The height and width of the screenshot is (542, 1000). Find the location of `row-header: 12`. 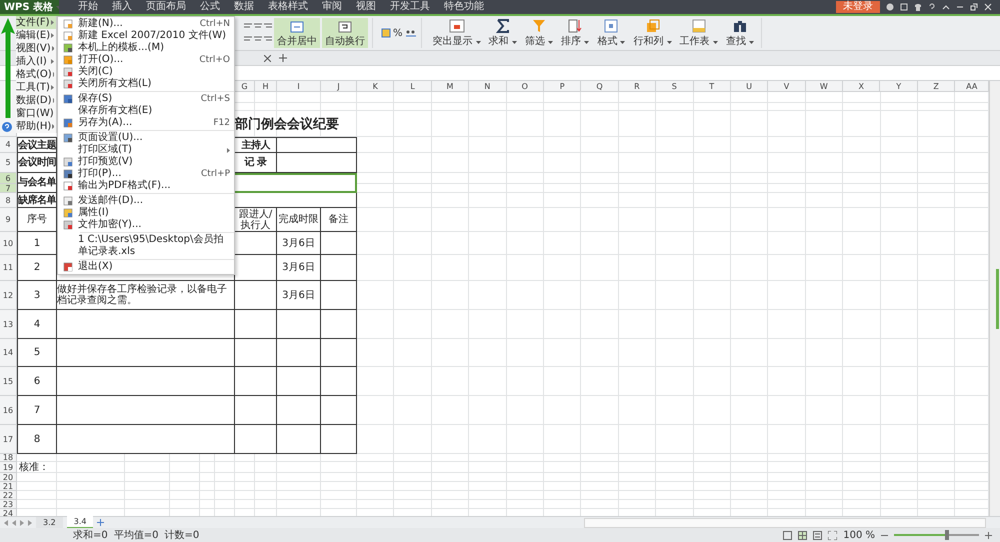

row-header: 12 is located at coordinates (8, 295).